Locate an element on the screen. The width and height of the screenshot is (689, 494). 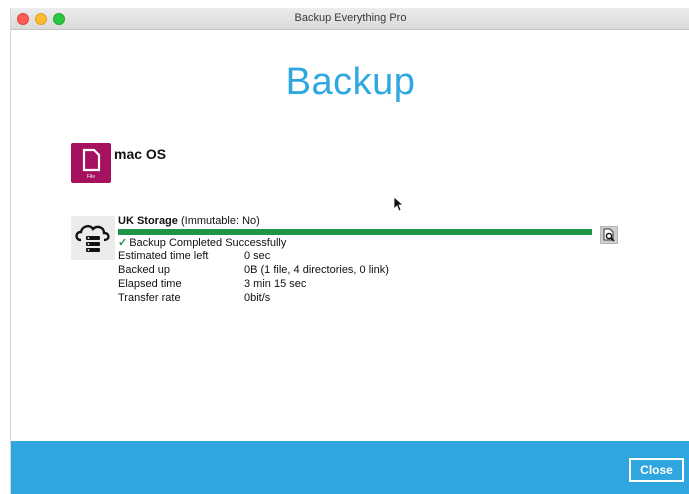
title-bar: Backup Everything Pro is located at coordinates (350, 19).